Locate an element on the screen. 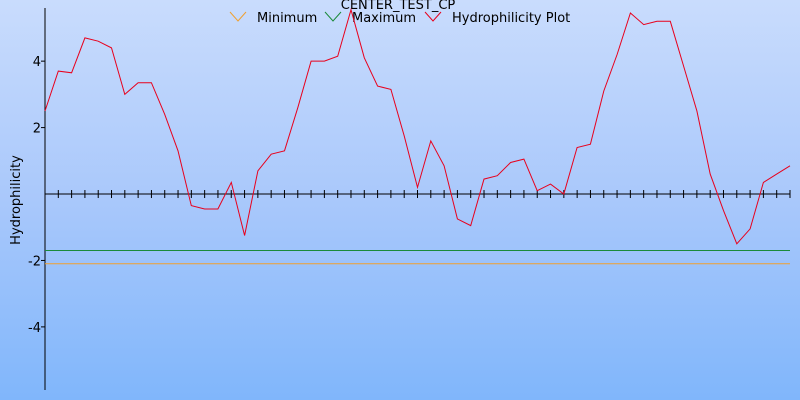 This screenshot has height=400, width=800. legend-label: Minimum is located at coordinates (287, 18).